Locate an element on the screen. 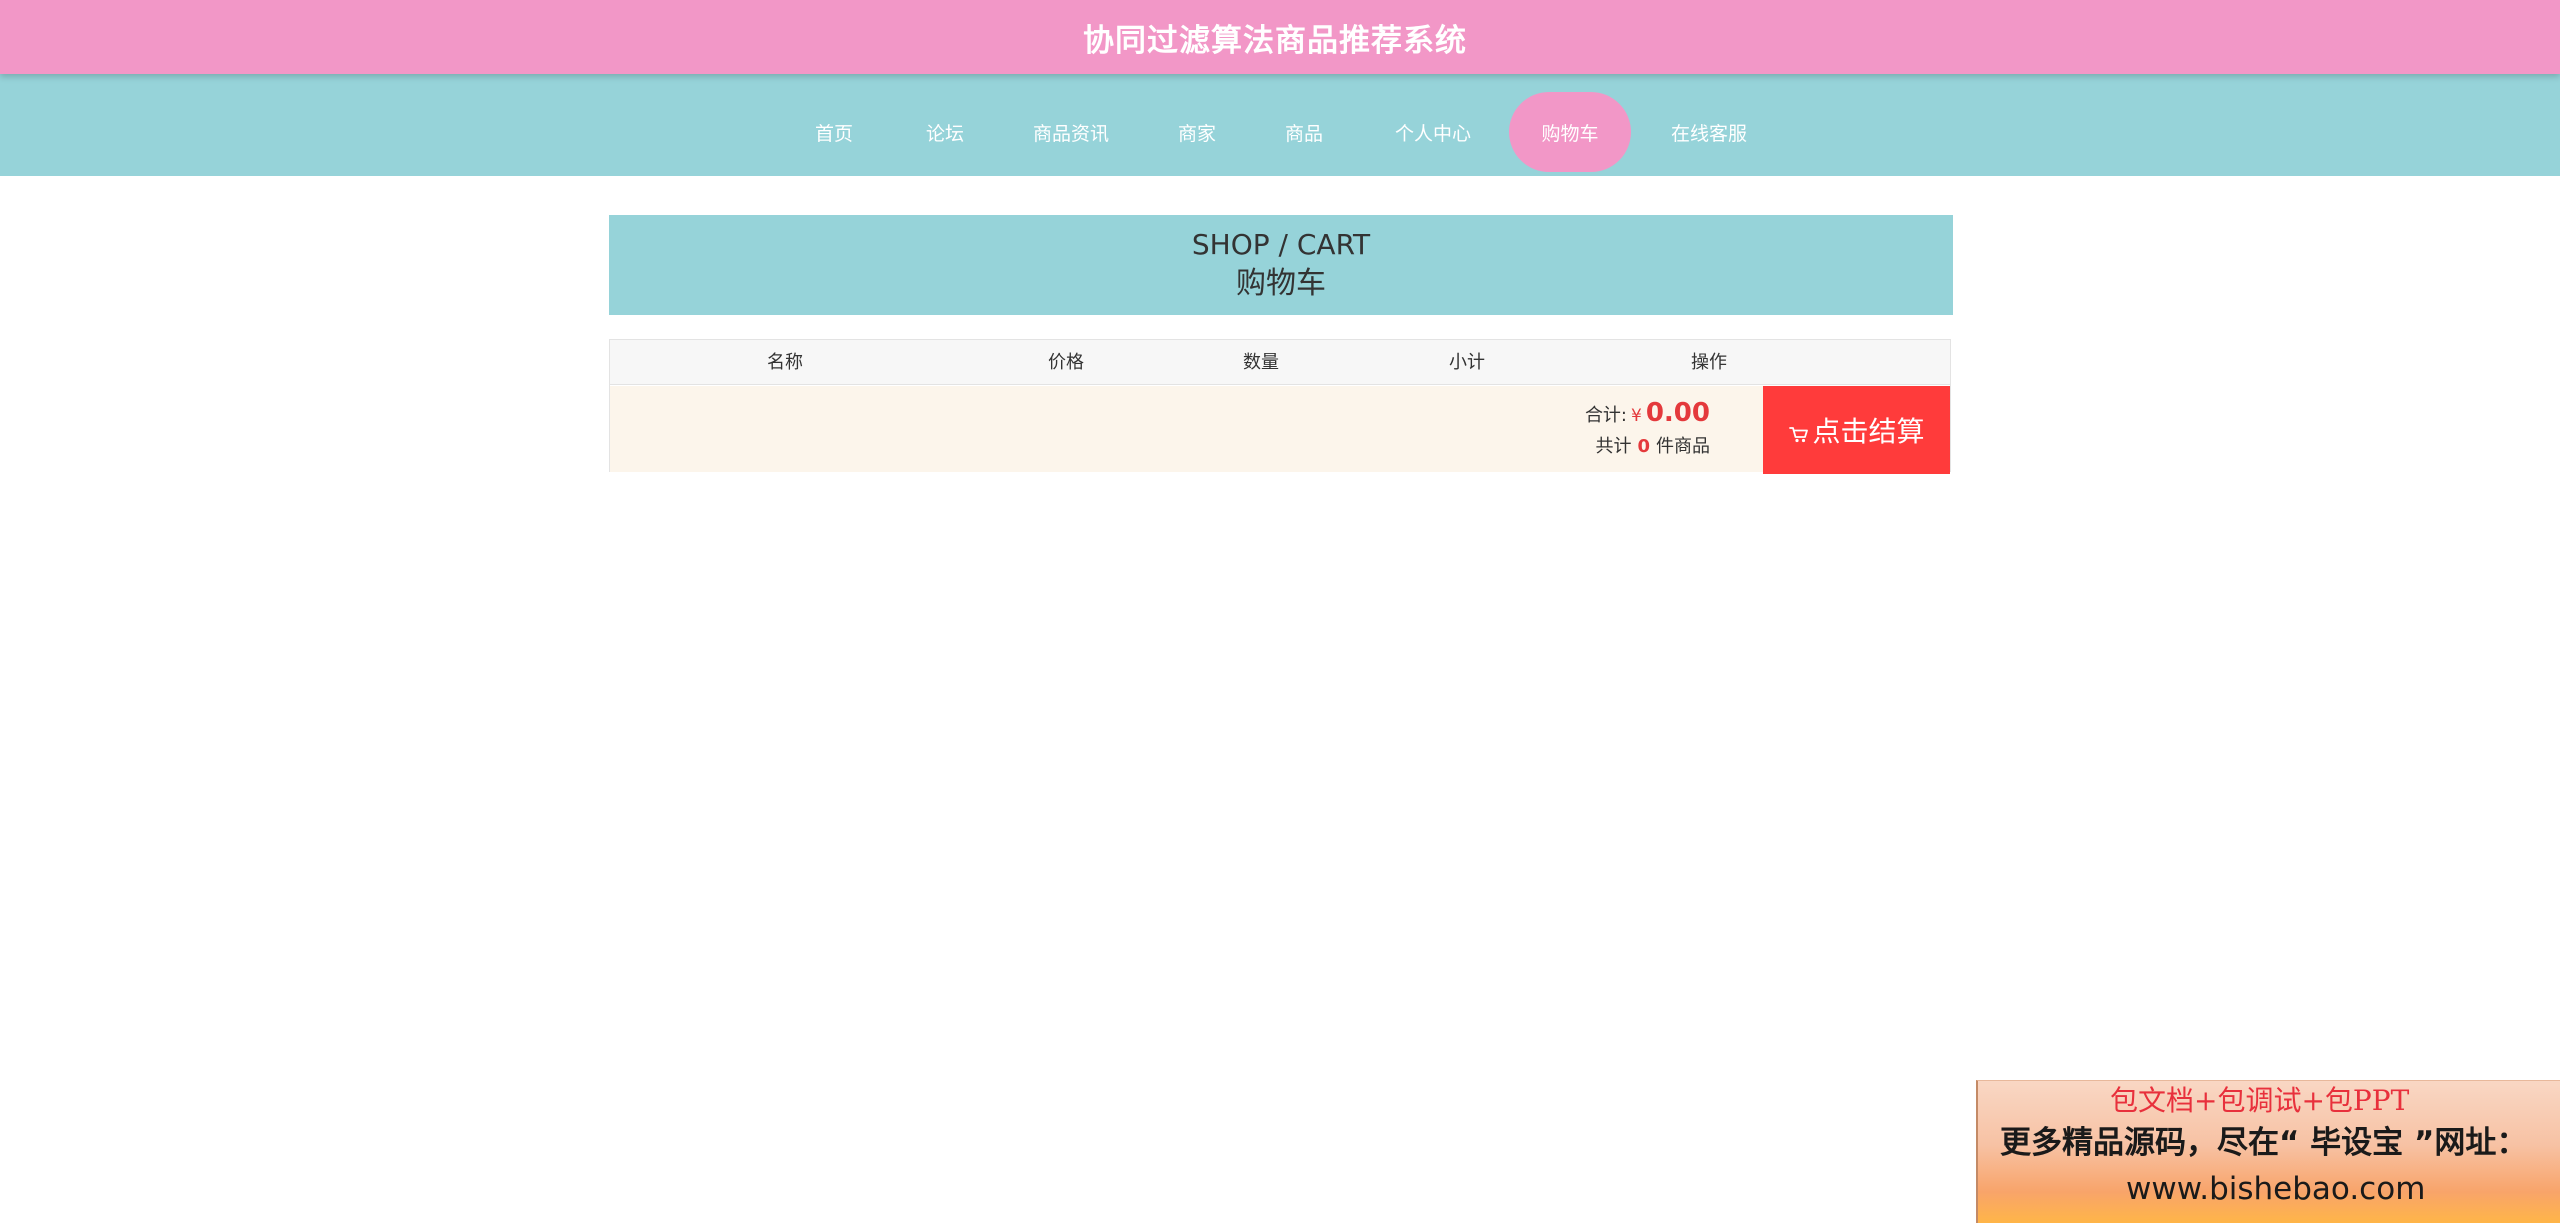 The width and height of the screenshot is (2560, 1223). nav-item-online-service: 在线客服 is located at coordinates (1709, 132).